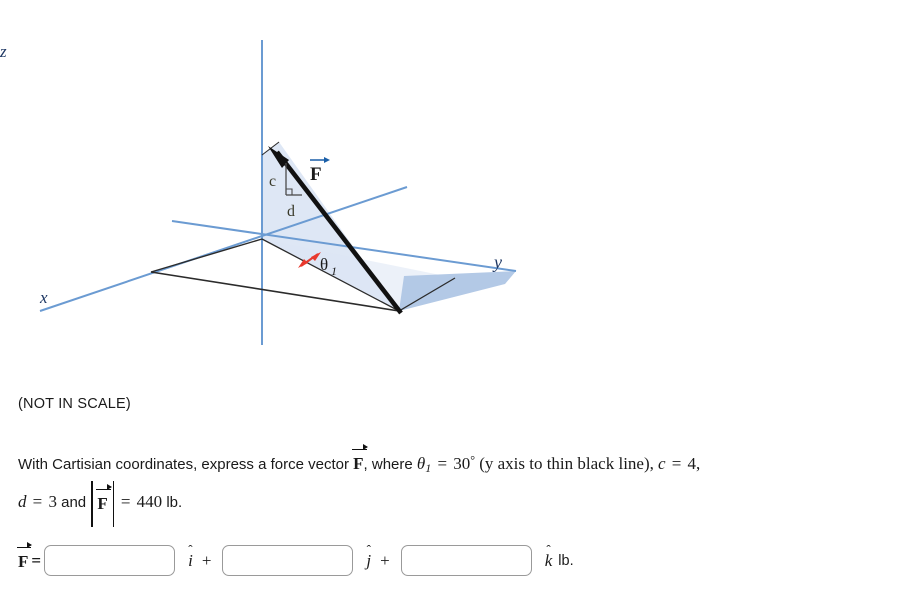 The height and width of the screenshot is (602, 913). Describe the element at coordinates (368, 549) in the screenshot. I see `j-hat-accent: ˆ` at that location.